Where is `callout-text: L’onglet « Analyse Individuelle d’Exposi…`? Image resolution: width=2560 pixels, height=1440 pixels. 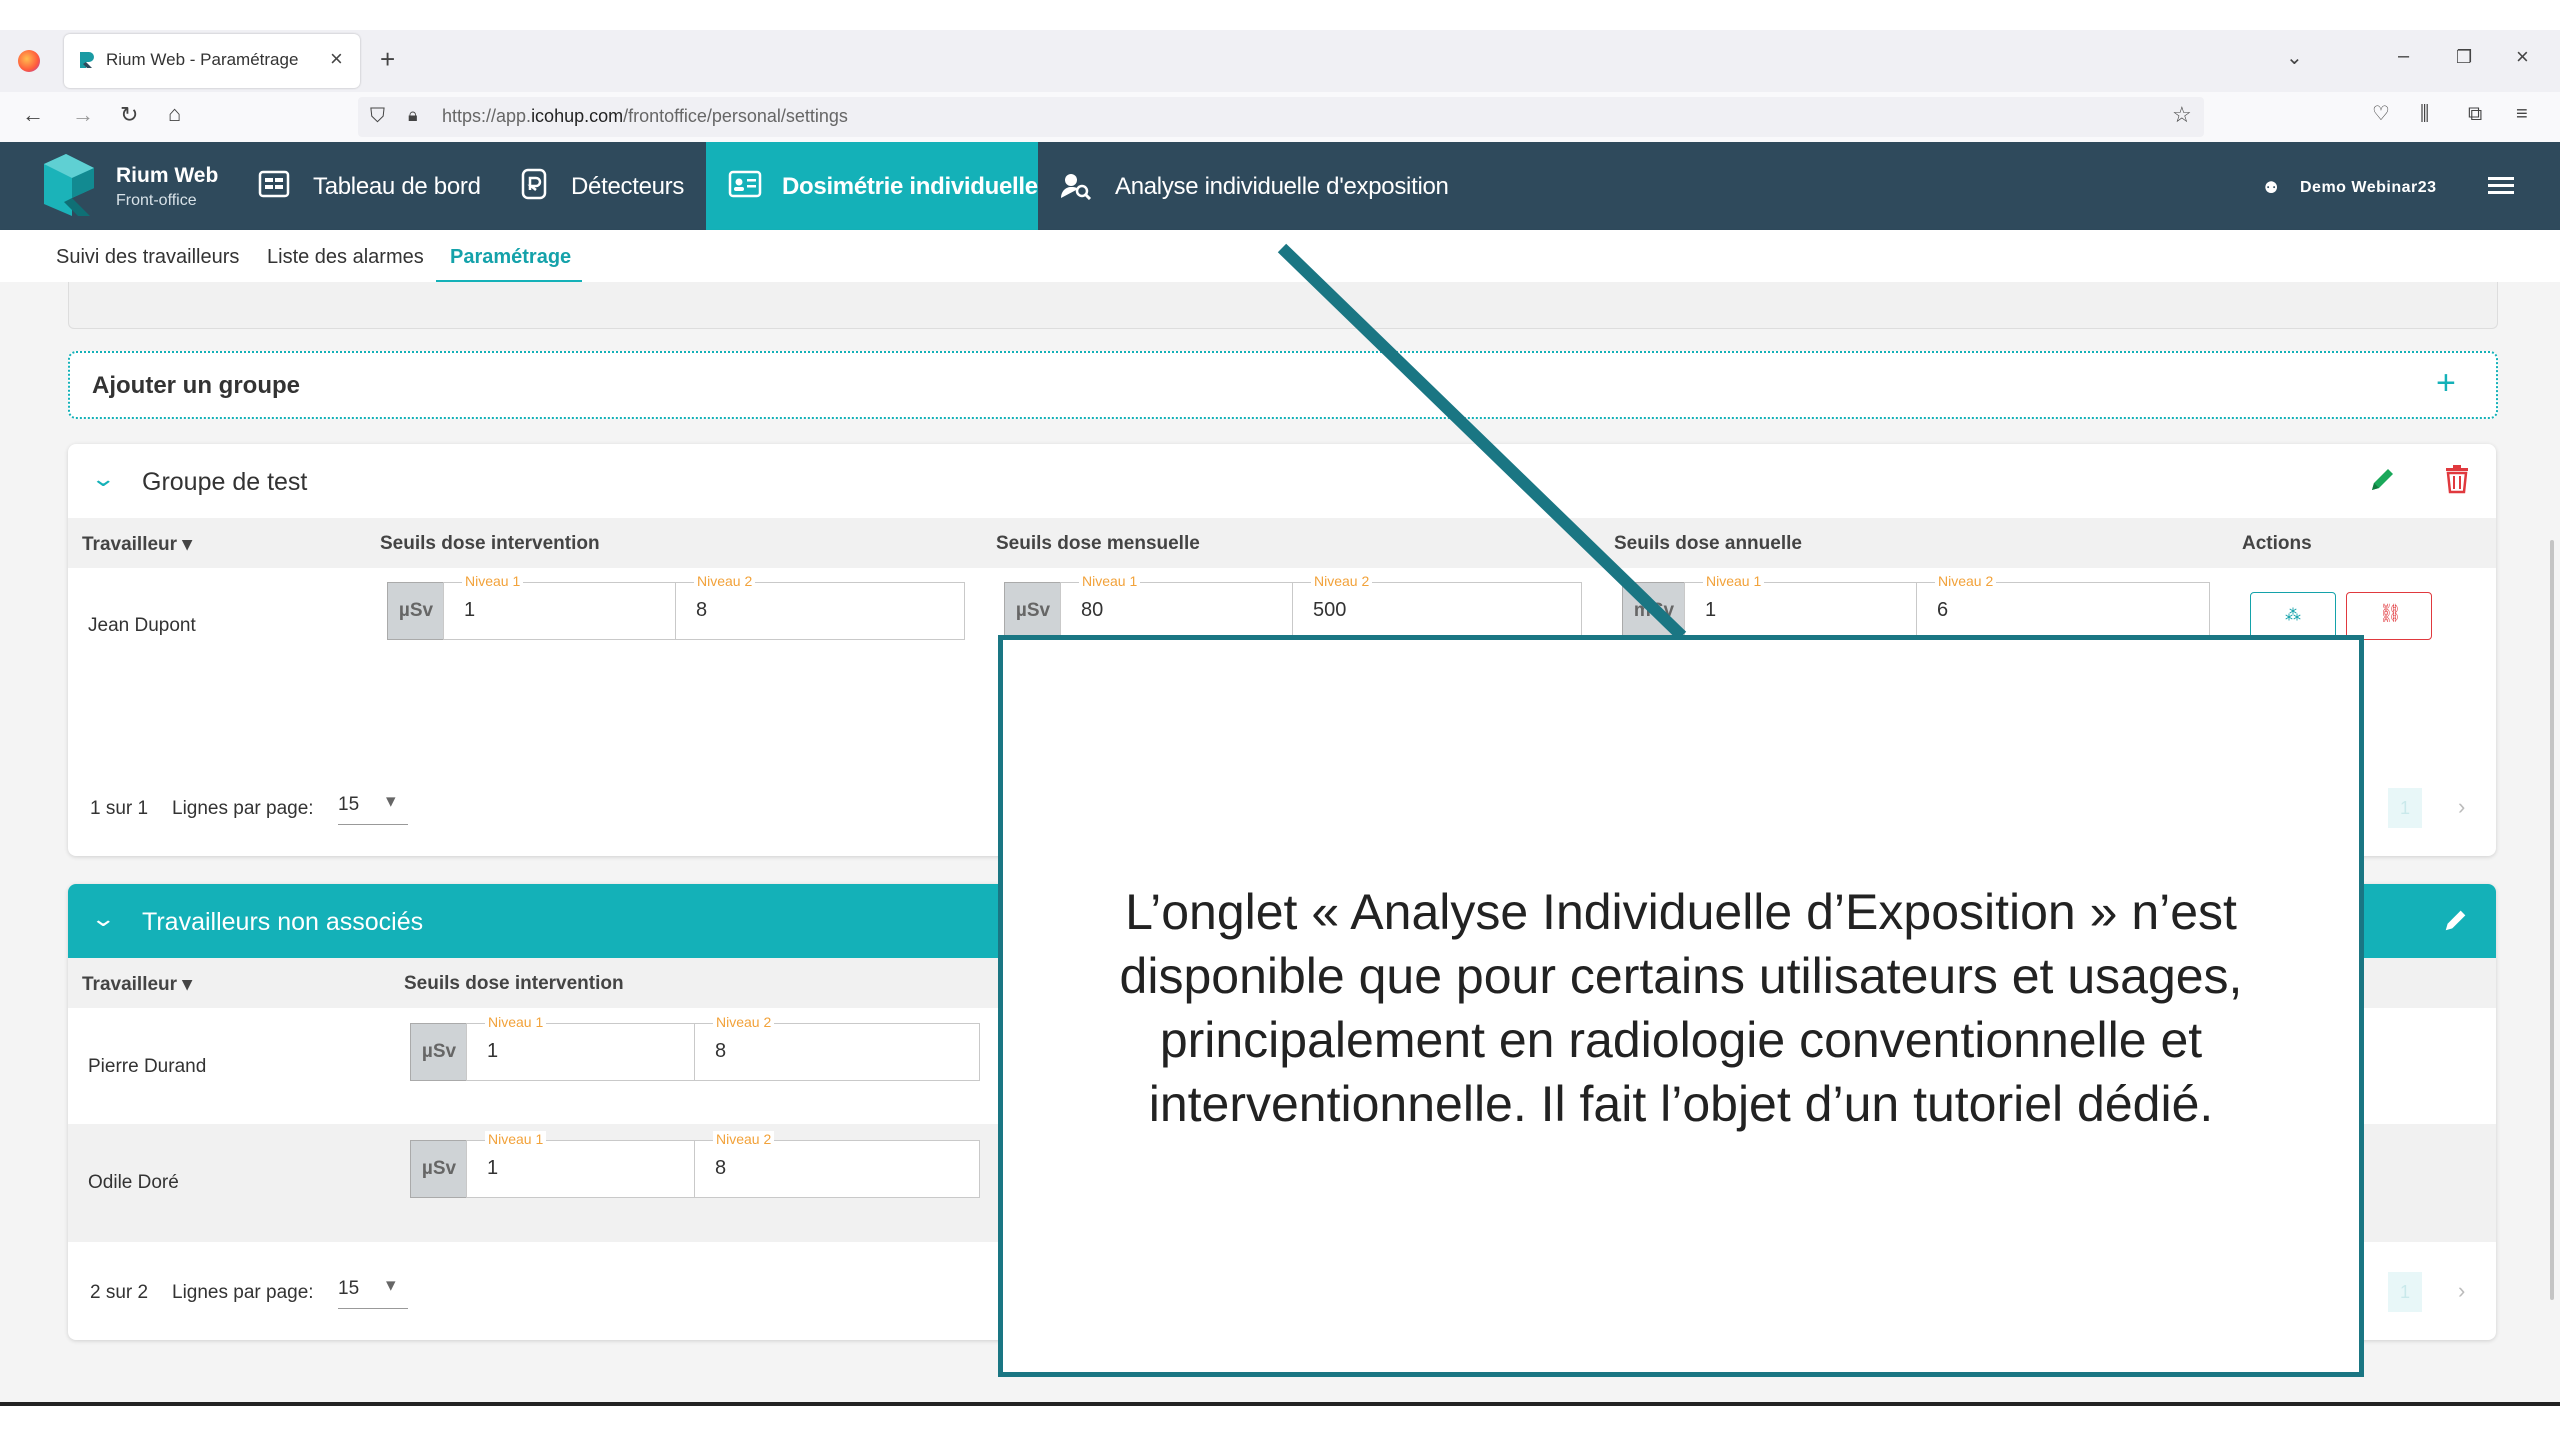
callout-text: L’onglet « Analyse Individuelle d’Exposi… is located at coordinates (1681, 1008).